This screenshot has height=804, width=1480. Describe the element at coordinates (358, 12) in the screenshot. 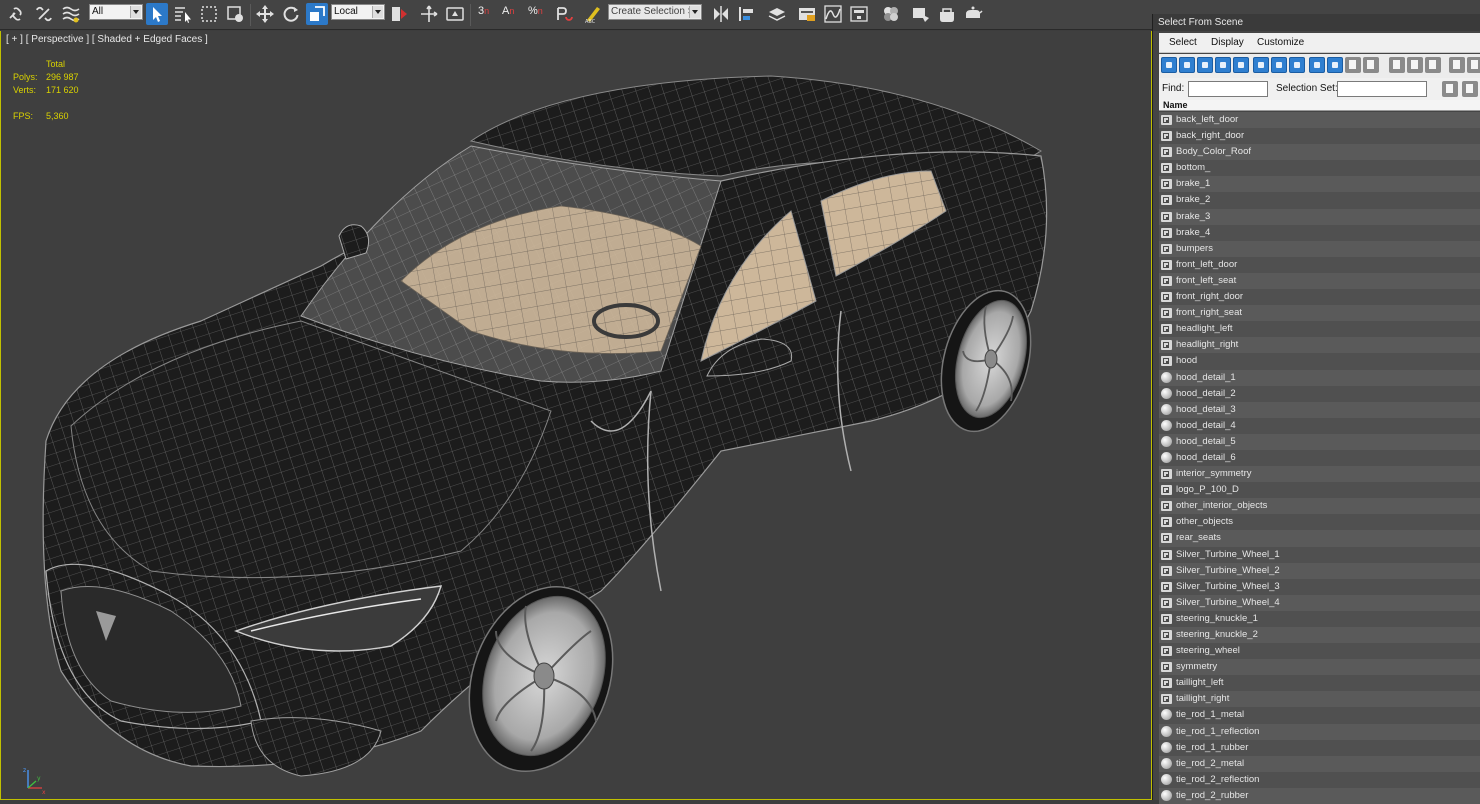

I see `reference-coordinate-dropdown: Local` at that location.